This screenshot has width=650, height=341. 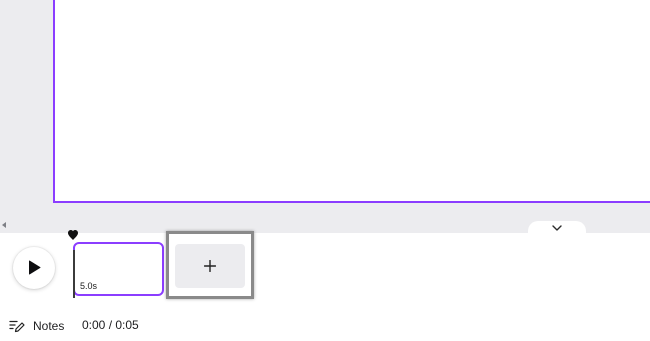 I want to click on notes-button: Notes, so click(x=36, y=326).